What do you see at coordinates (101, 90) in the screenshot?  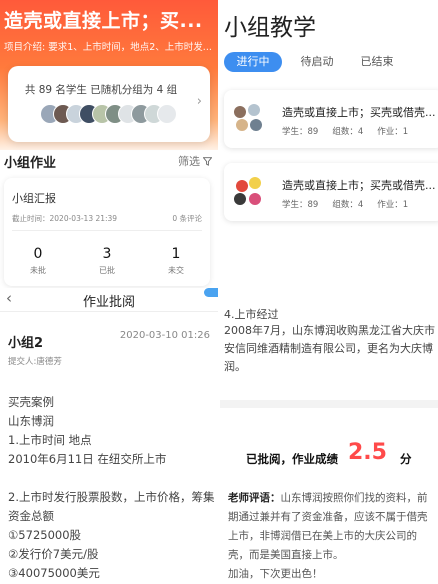 I see `group-summary-text: 共 89 名学生 已随机分组为 4 组` at bounding box center [101, 90].